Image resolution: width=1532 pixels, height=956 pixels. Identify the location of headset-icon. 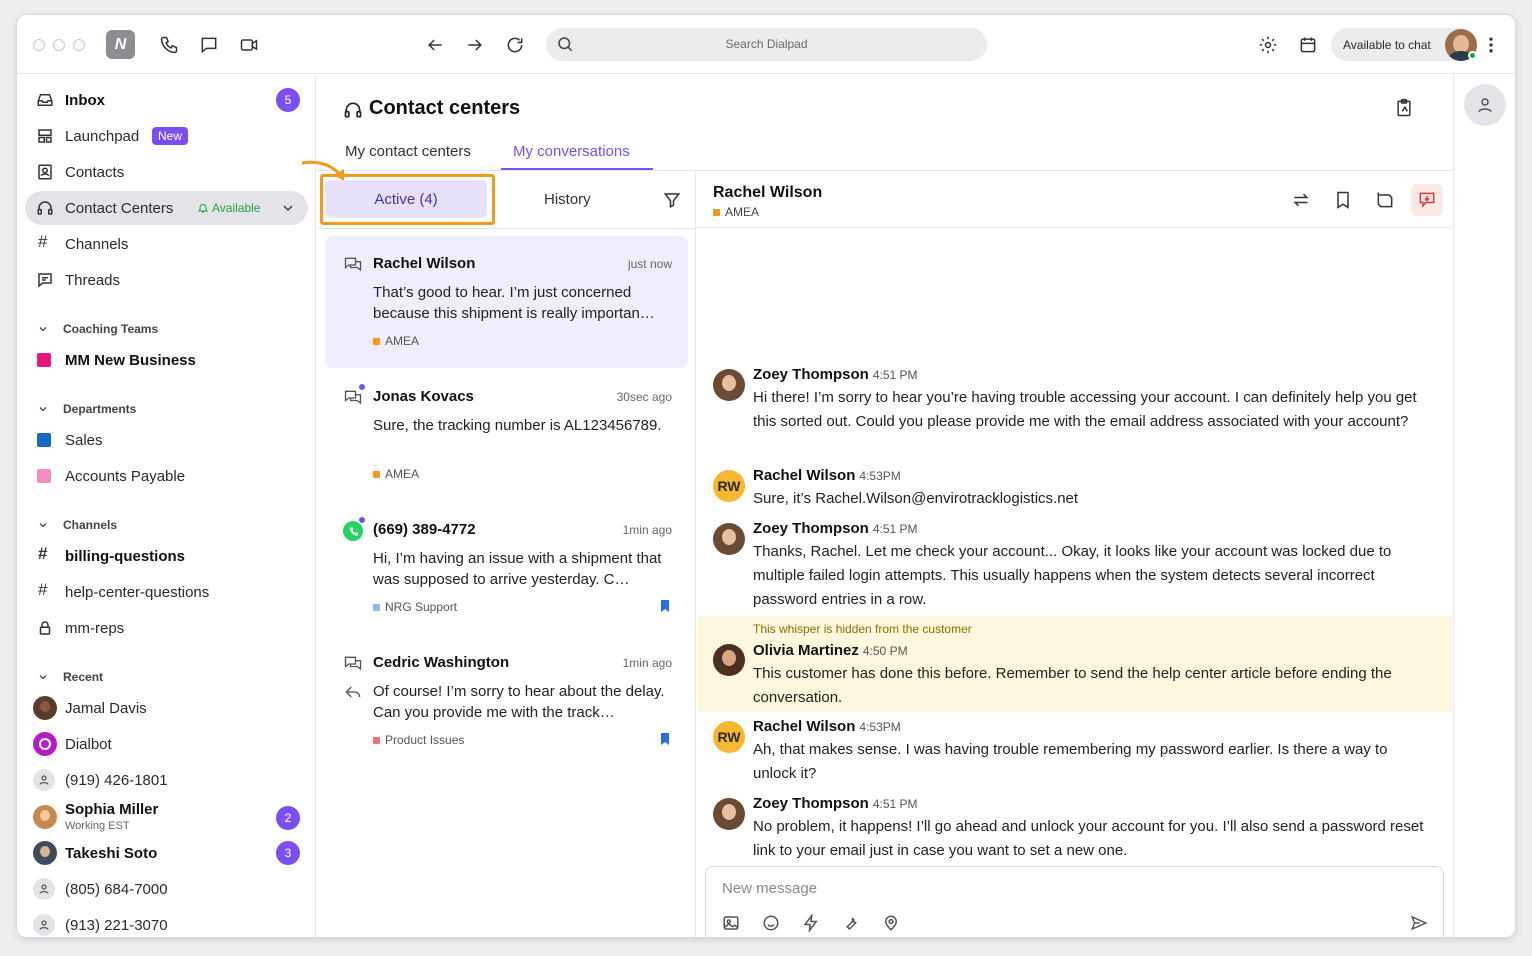
(45, 208).